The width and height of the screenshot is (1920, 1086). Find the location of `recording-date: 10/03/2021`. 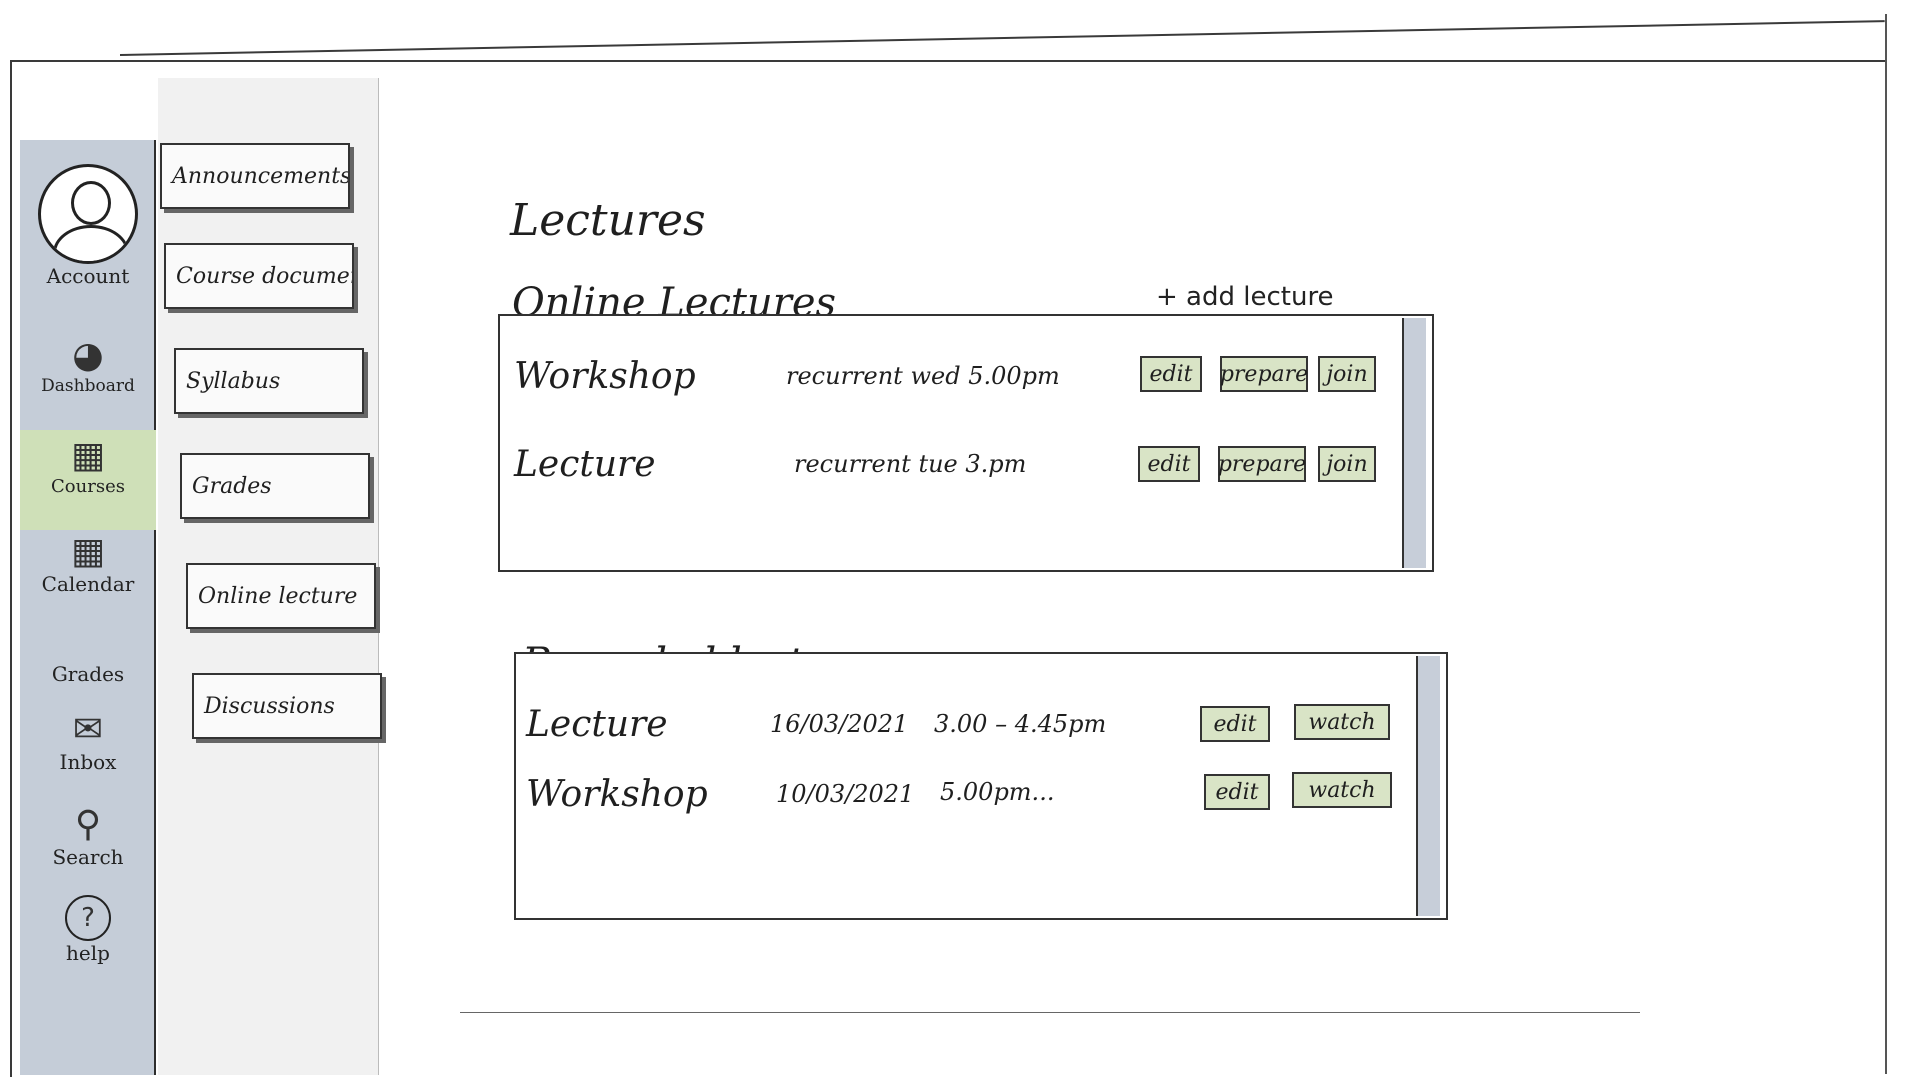

recording-date: 10/03/2021 is located at coordinates (845, 794).